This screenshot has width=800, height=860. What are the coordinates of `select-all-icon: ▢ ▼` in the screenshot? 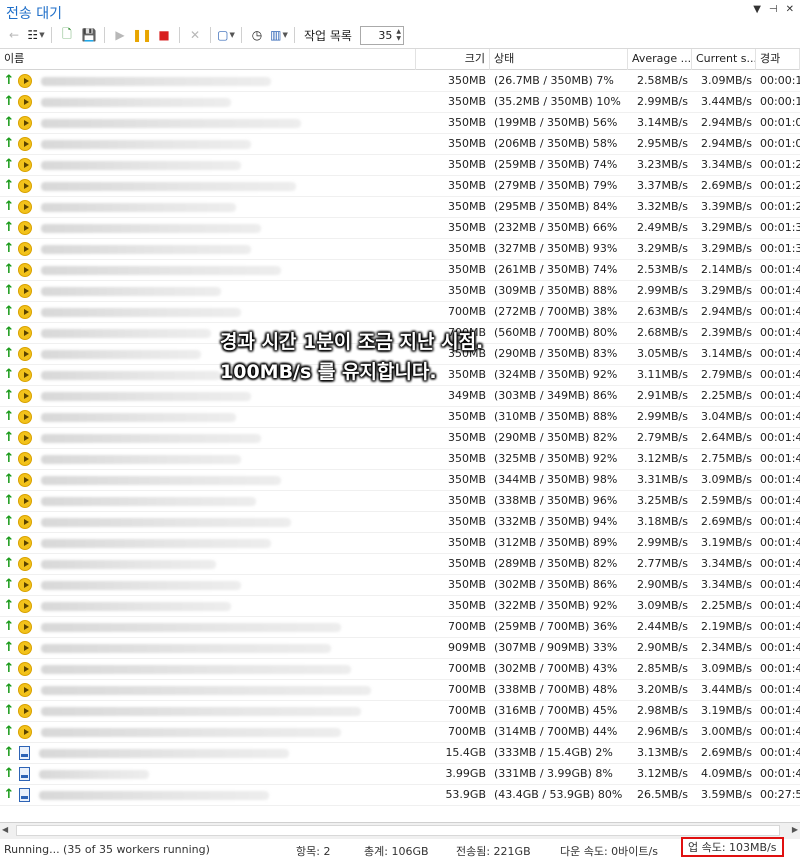 It's located at (226, 35).